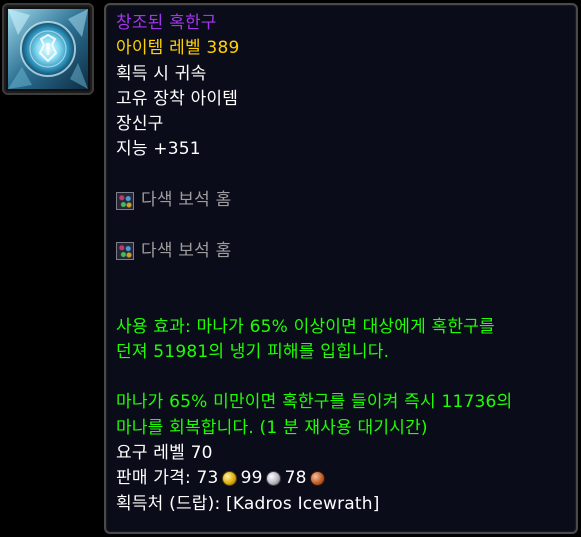 The image size is (581, 537). I want to click on item-stat: 지능 +351, so click(158, 149).